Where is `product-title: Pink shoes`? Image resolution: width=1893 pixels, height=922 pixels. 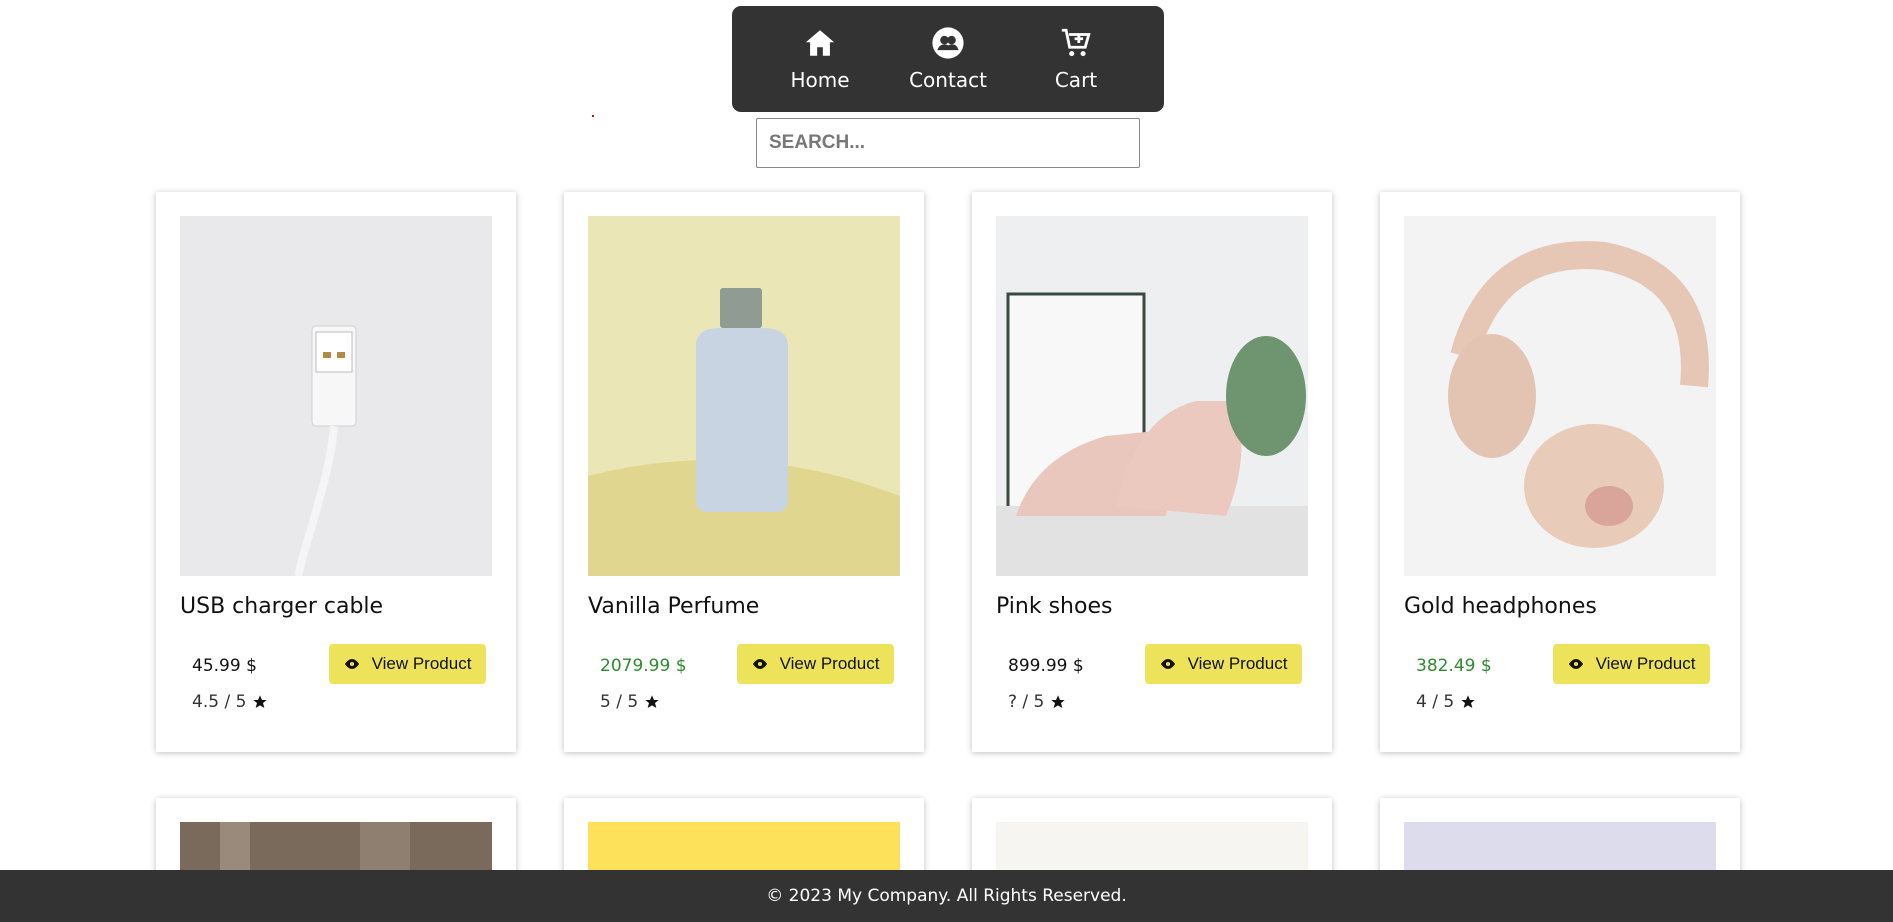 product-title: Pink shoes is located at coordinates (1054, 606).